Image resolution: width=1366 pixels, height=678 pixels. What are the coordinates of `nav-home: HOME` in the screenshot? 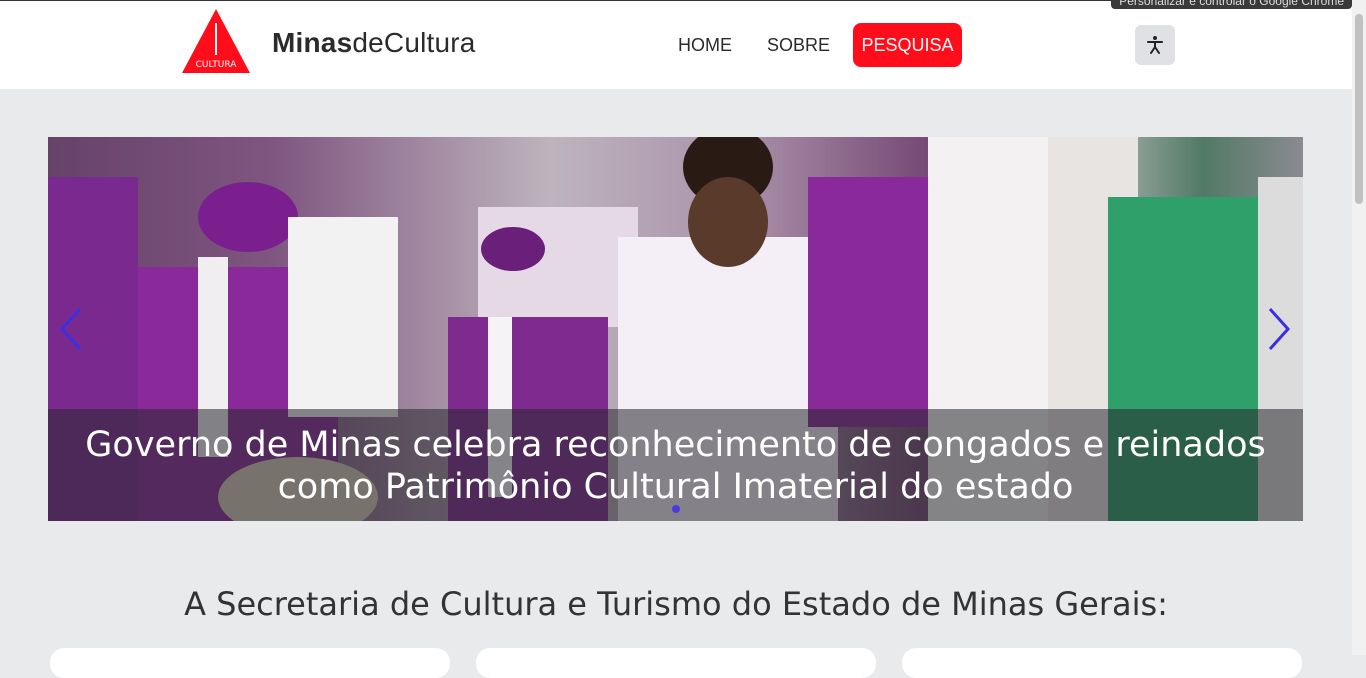 It's located at (705, 45).